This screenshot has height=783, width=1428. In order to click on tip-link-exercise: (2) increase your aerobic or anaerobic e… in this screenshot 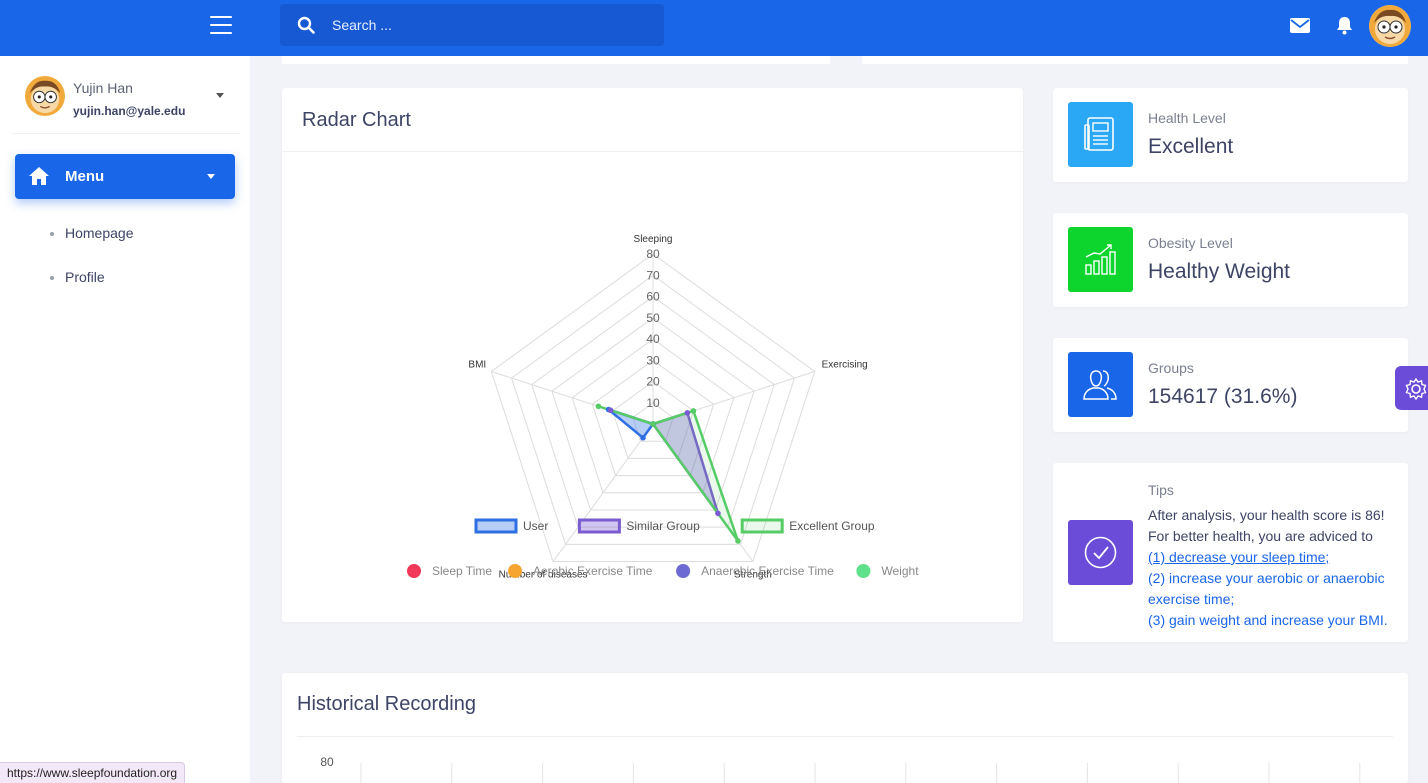, I will do `click(1273, 589)`.